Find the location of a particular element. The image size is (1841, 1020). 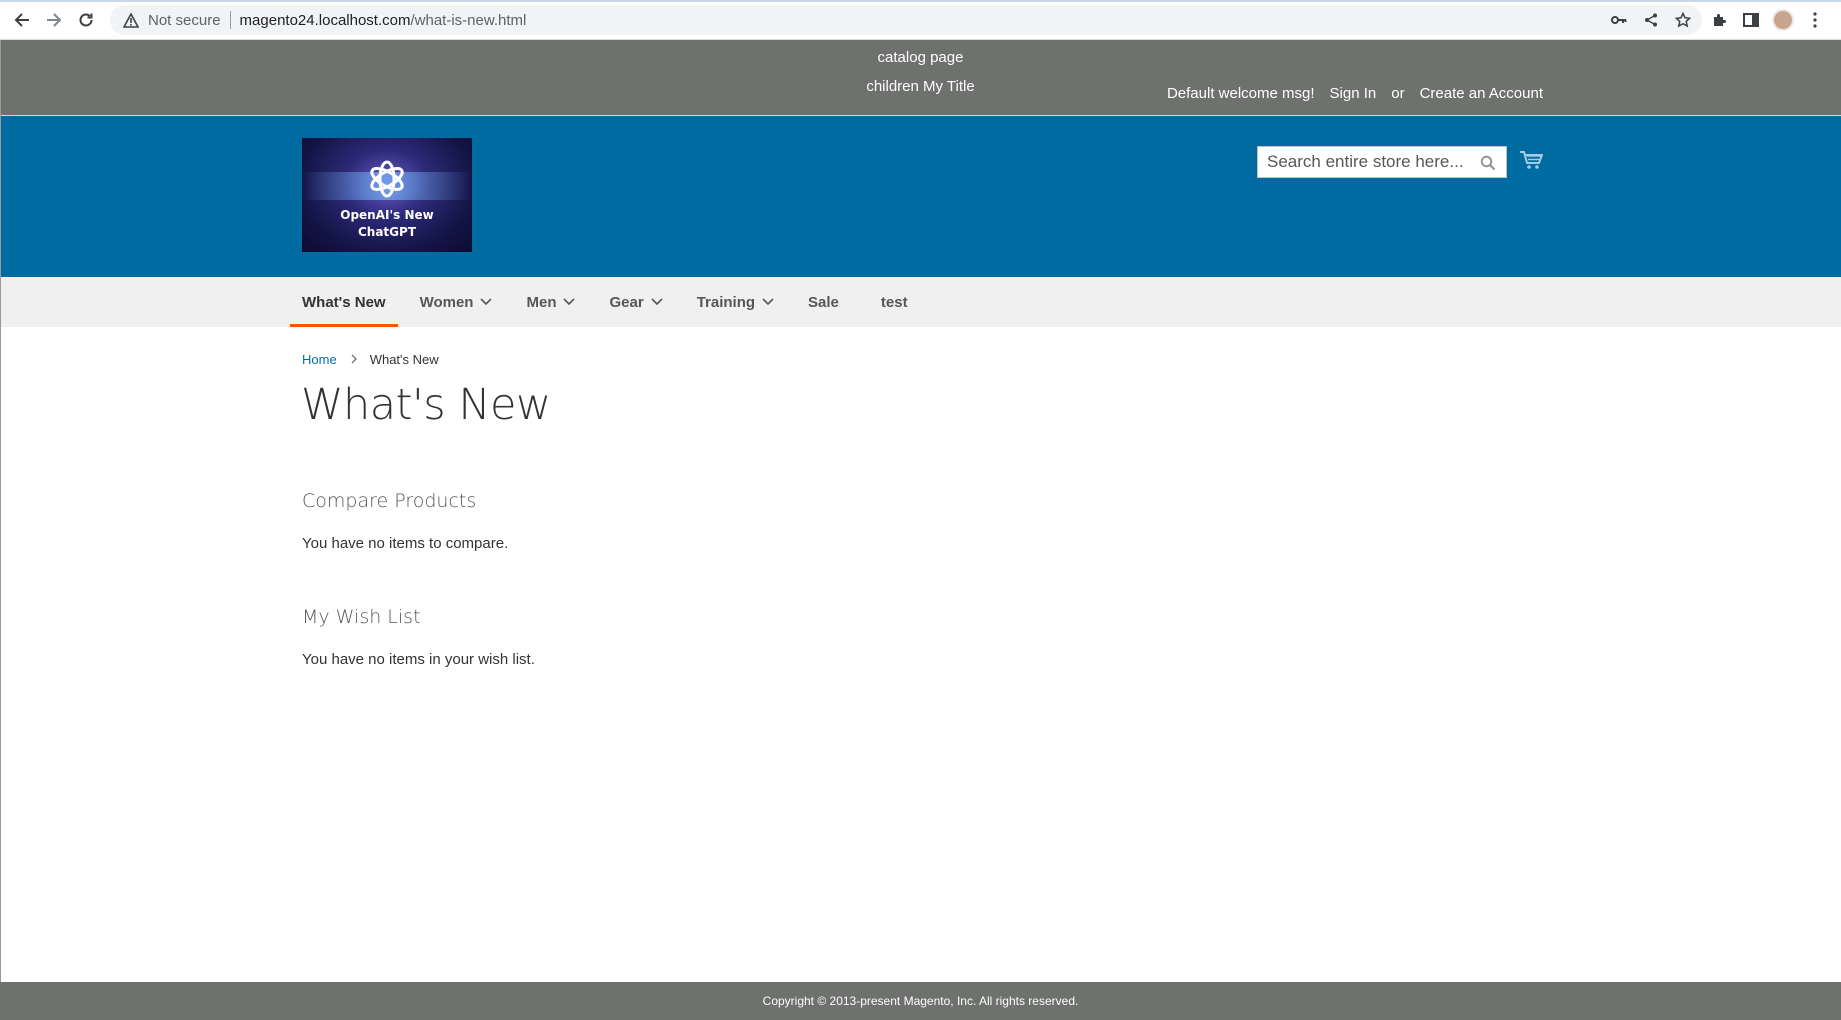

breadcrumb-current: What's New is located at coordinates (404, 359).